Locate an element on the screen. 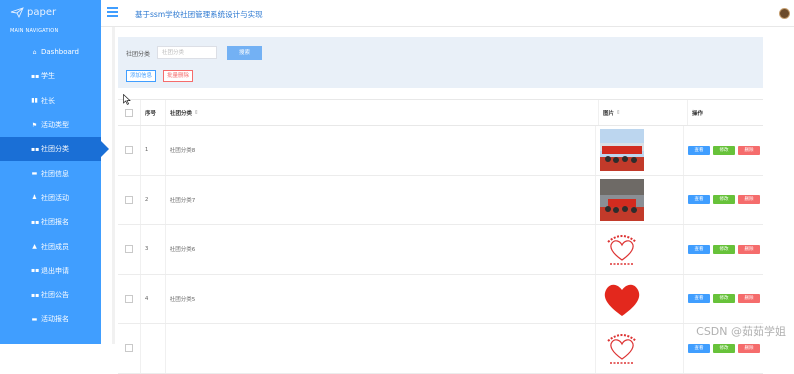 The image size is (794, 374). table-row: 1 社团分类8 查看 修改 删除 is located at coordinates (440, 151).